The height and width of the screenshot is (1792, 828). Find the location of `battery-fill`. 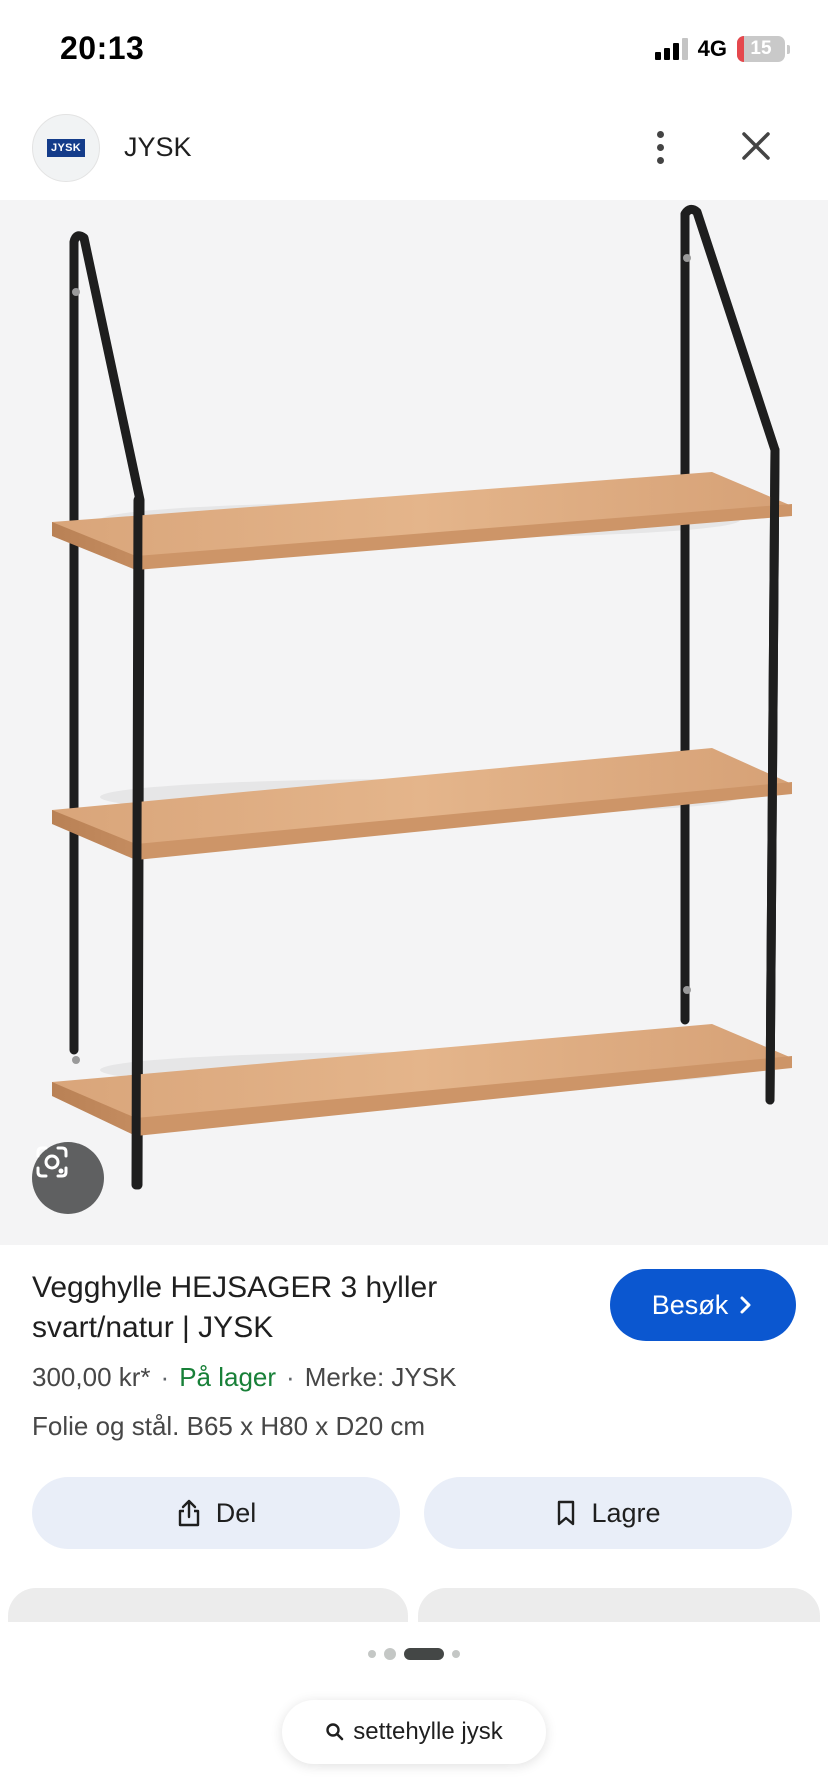

battery-fill is located at coordinates (741, 49).